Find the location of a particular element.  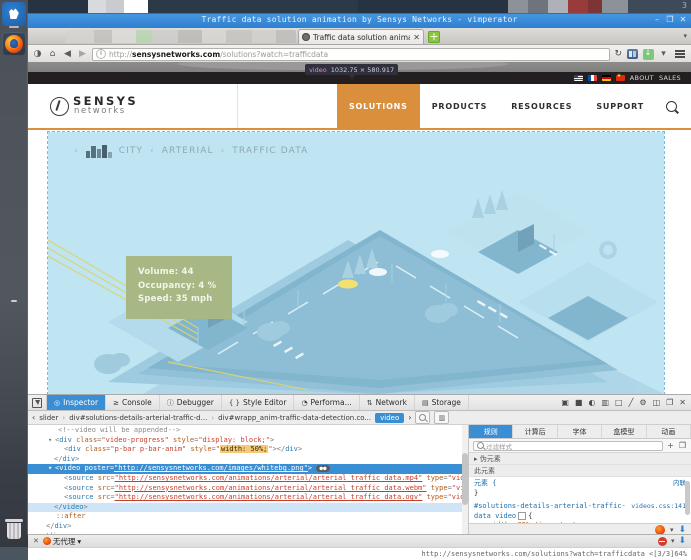

proxy-selector: 无代理 ▾ is located at coordinates (61, 541).